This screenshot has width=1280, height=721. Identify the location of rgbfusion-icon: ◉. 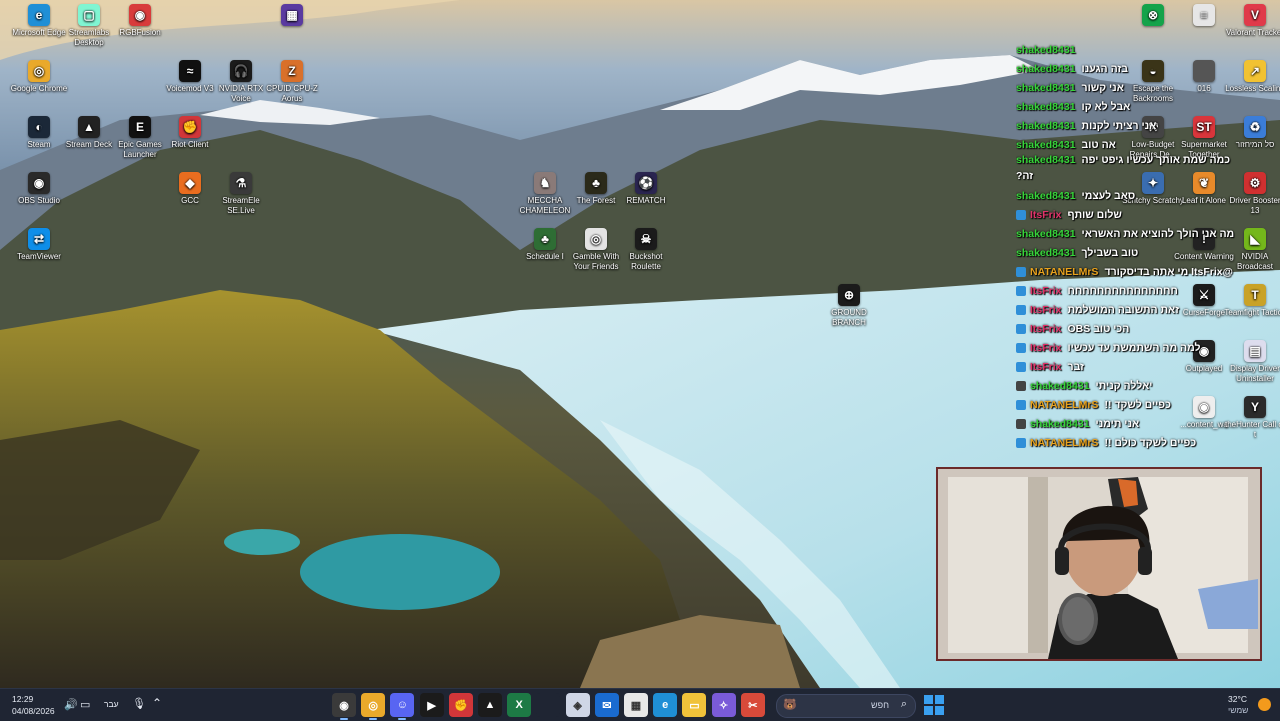
(140, 15).